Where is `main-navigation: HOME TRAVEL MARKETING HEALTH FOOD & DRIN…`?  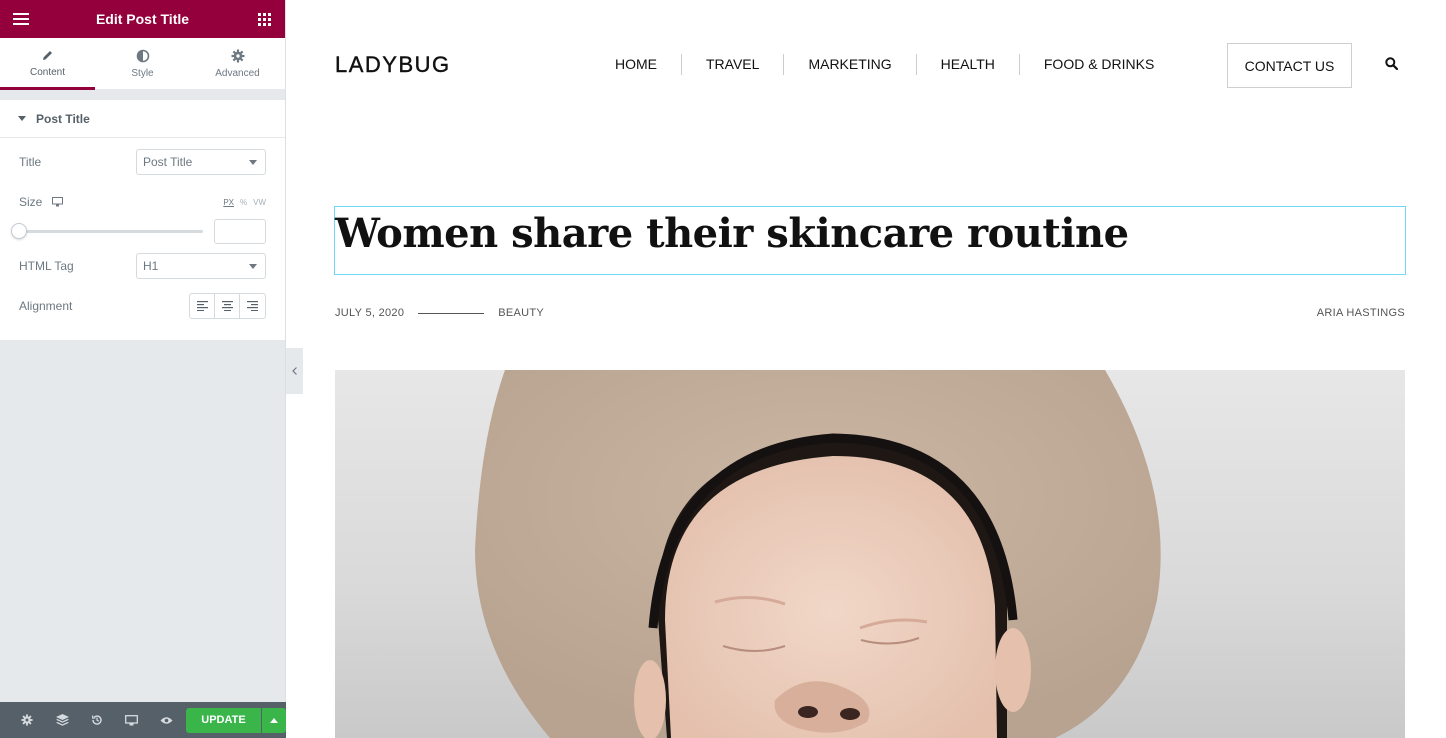
main-navigation: HOME TRAVEL MARKETING HEALTH FOOD & DRIN… is located at coordinates (887, 64).